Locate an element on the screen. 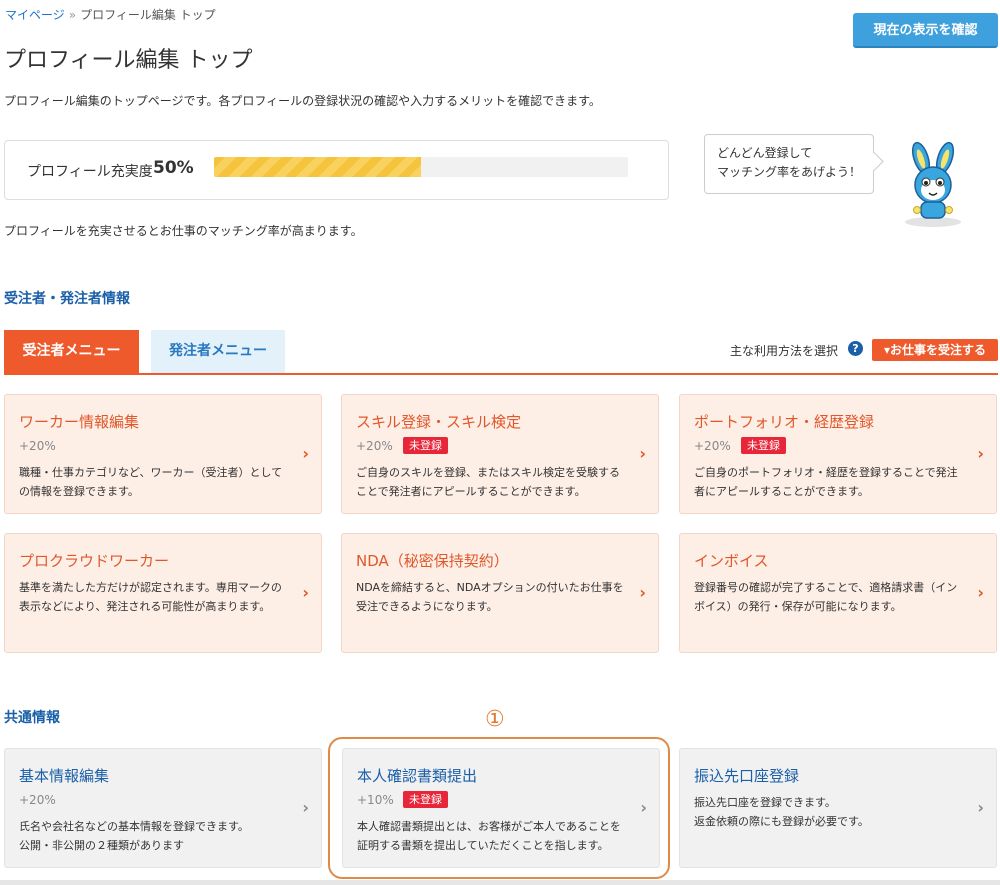  page-bottom-bar is located at coordinates (500, 882).